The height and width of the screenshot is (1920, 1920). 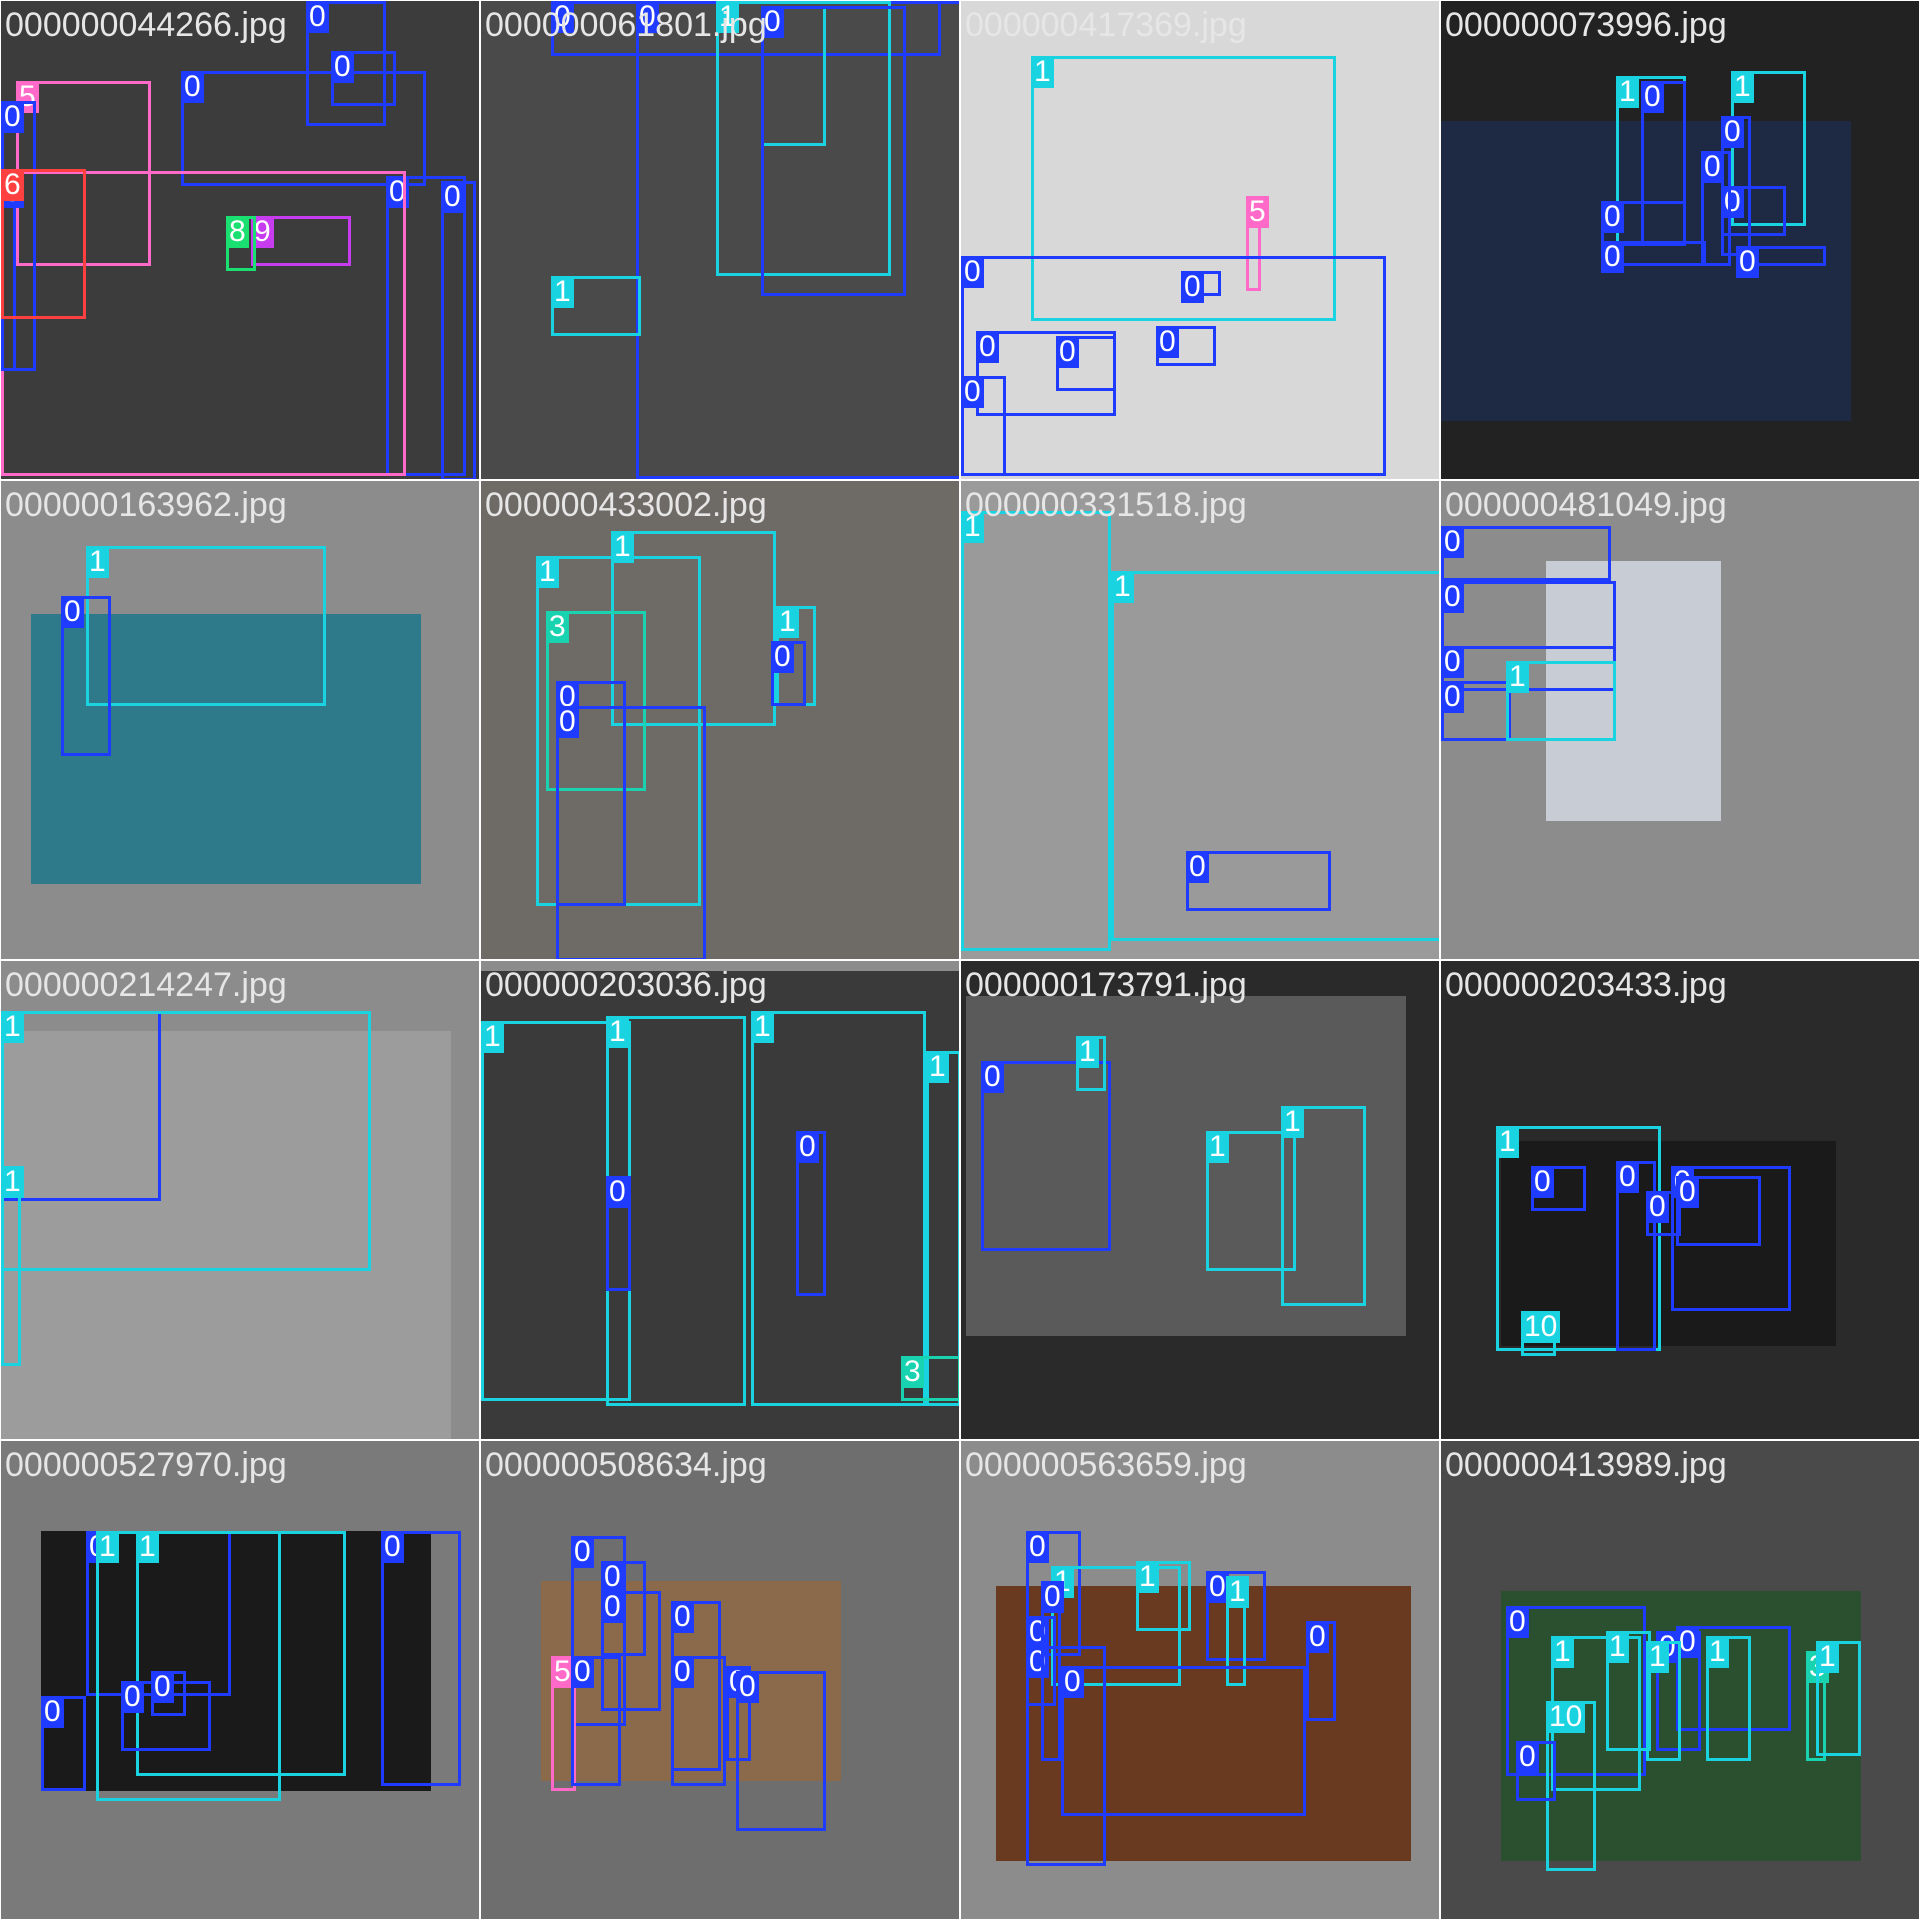 What do you see at coordinates (237, 232) in the screenshot?
I see `class-label: 8` at bounding box center [237, 232].